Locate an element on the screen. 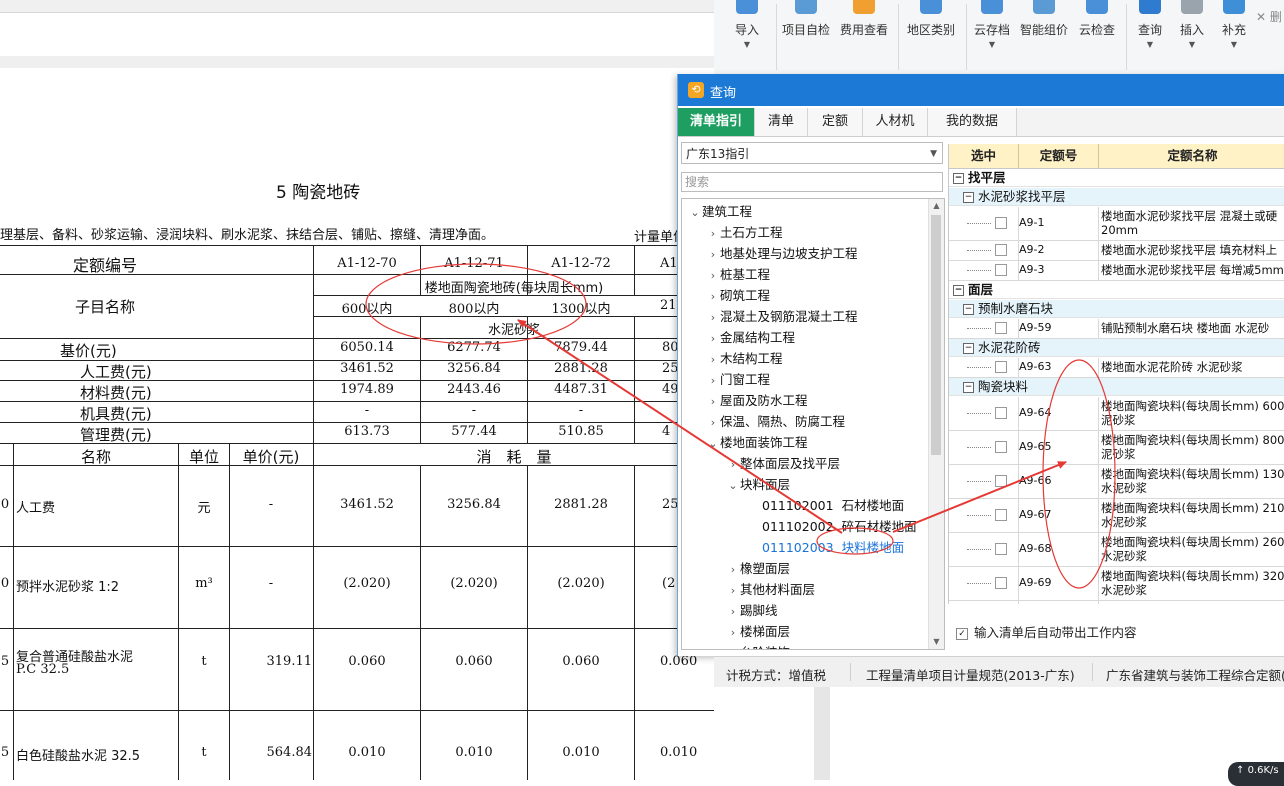 This screenshot has height=786, width=1284. tree-node: ›台阶装饰 is located at coordinates (758, 645).